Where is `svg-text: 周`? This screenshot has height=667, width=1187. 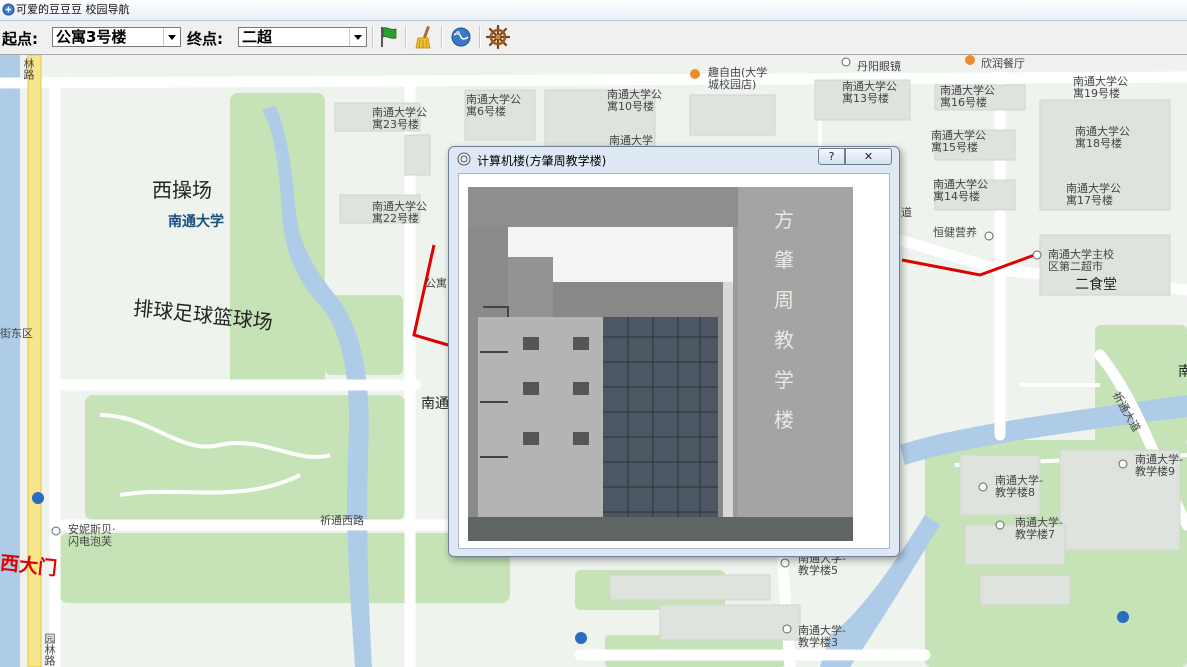 svg-text: 周 is located at coordinates (784, 300).